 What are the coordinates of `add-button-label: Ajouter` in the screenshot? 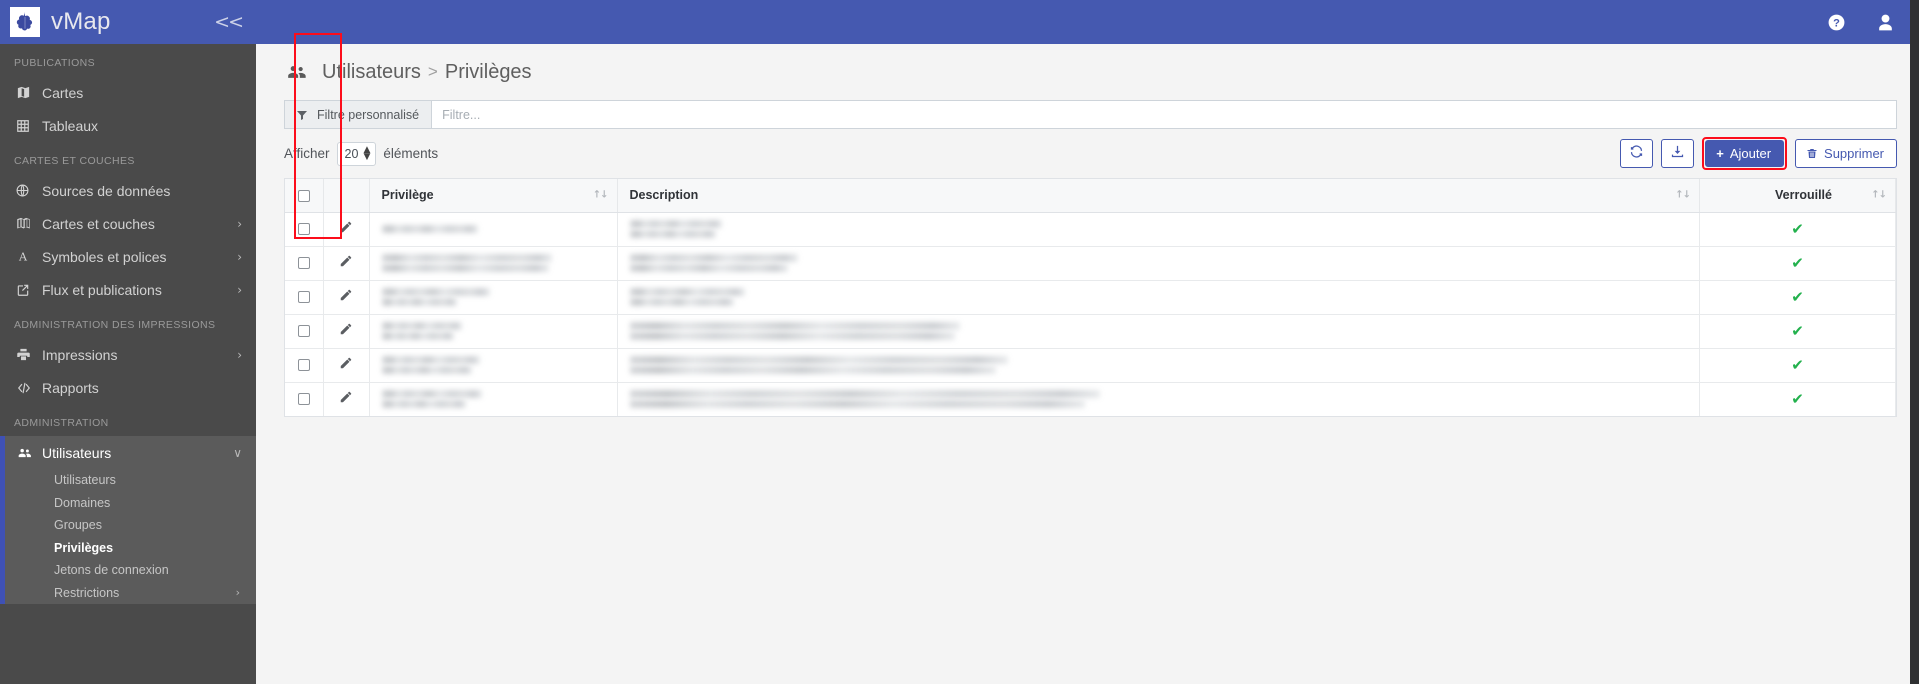 It's located at (1750, 153).